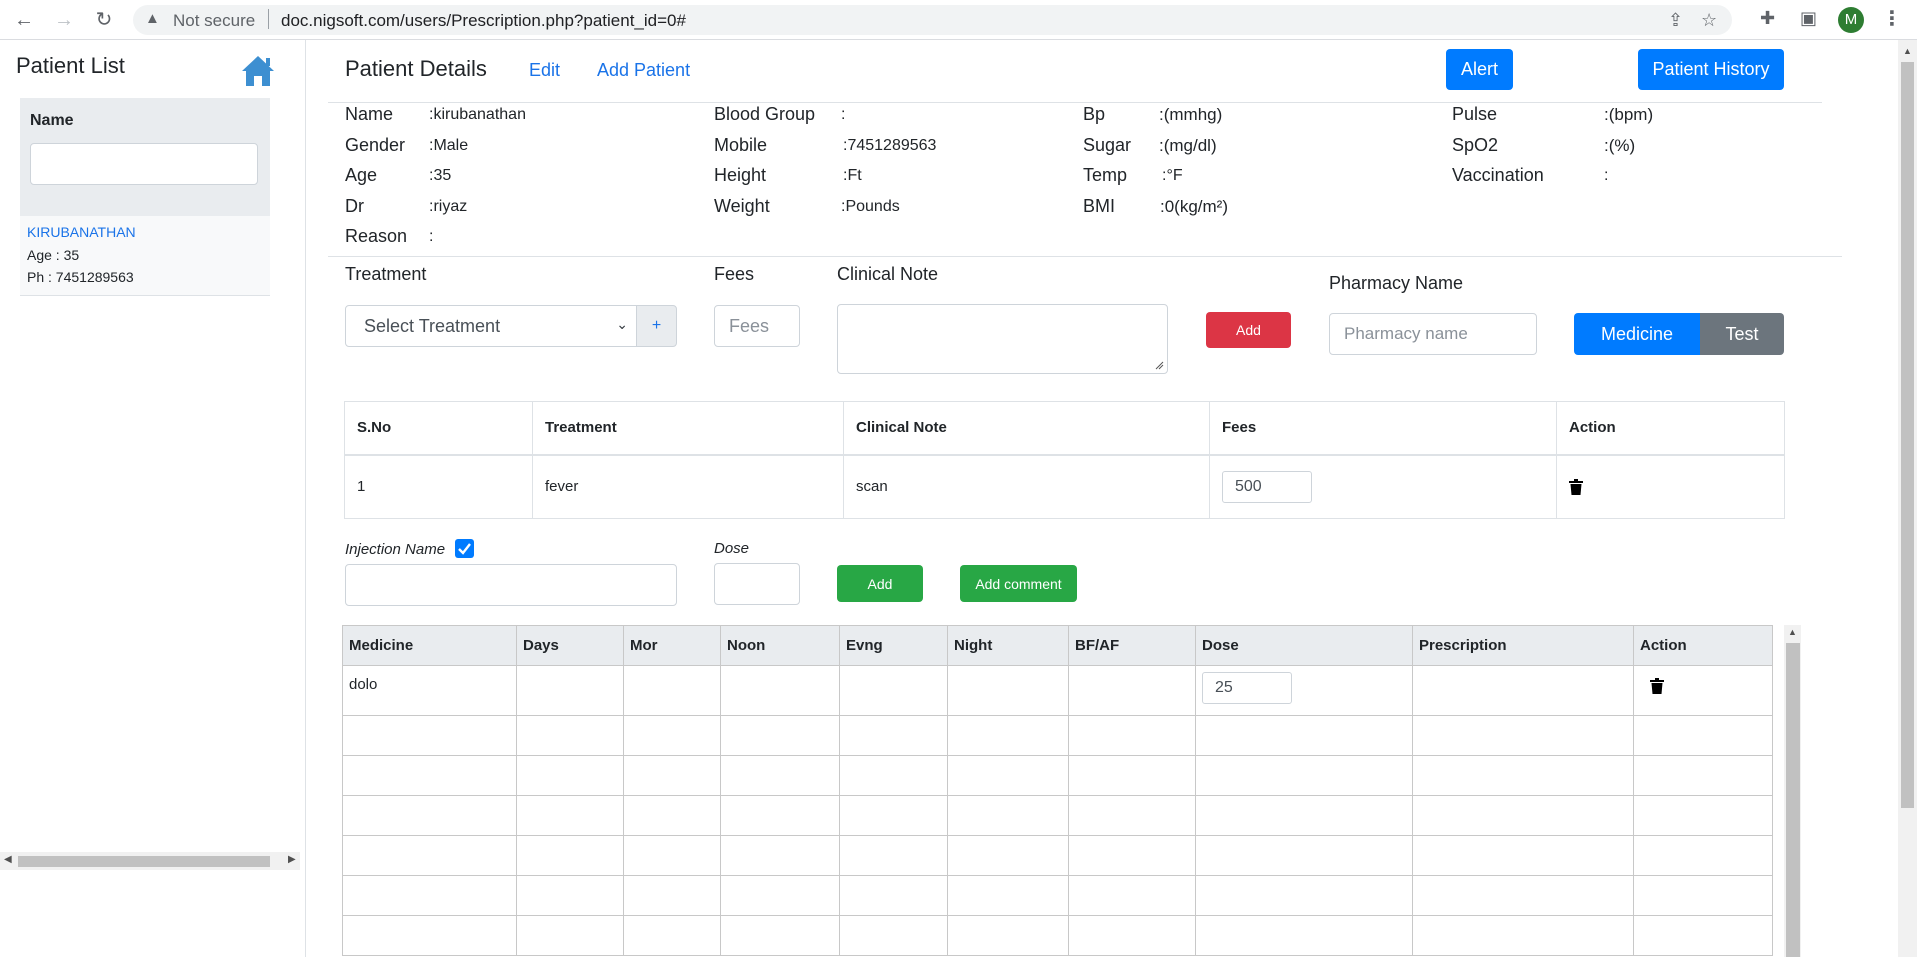 The image size is (1917, 957). I want to click on treatment-select: Select Treatment ⌄, so click(491, 326).